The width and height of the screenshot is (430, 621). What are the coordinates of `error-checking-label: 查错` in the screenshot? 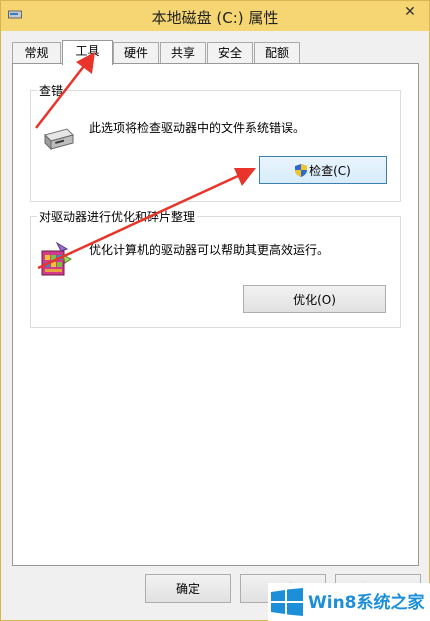 It's located at (51, 90).